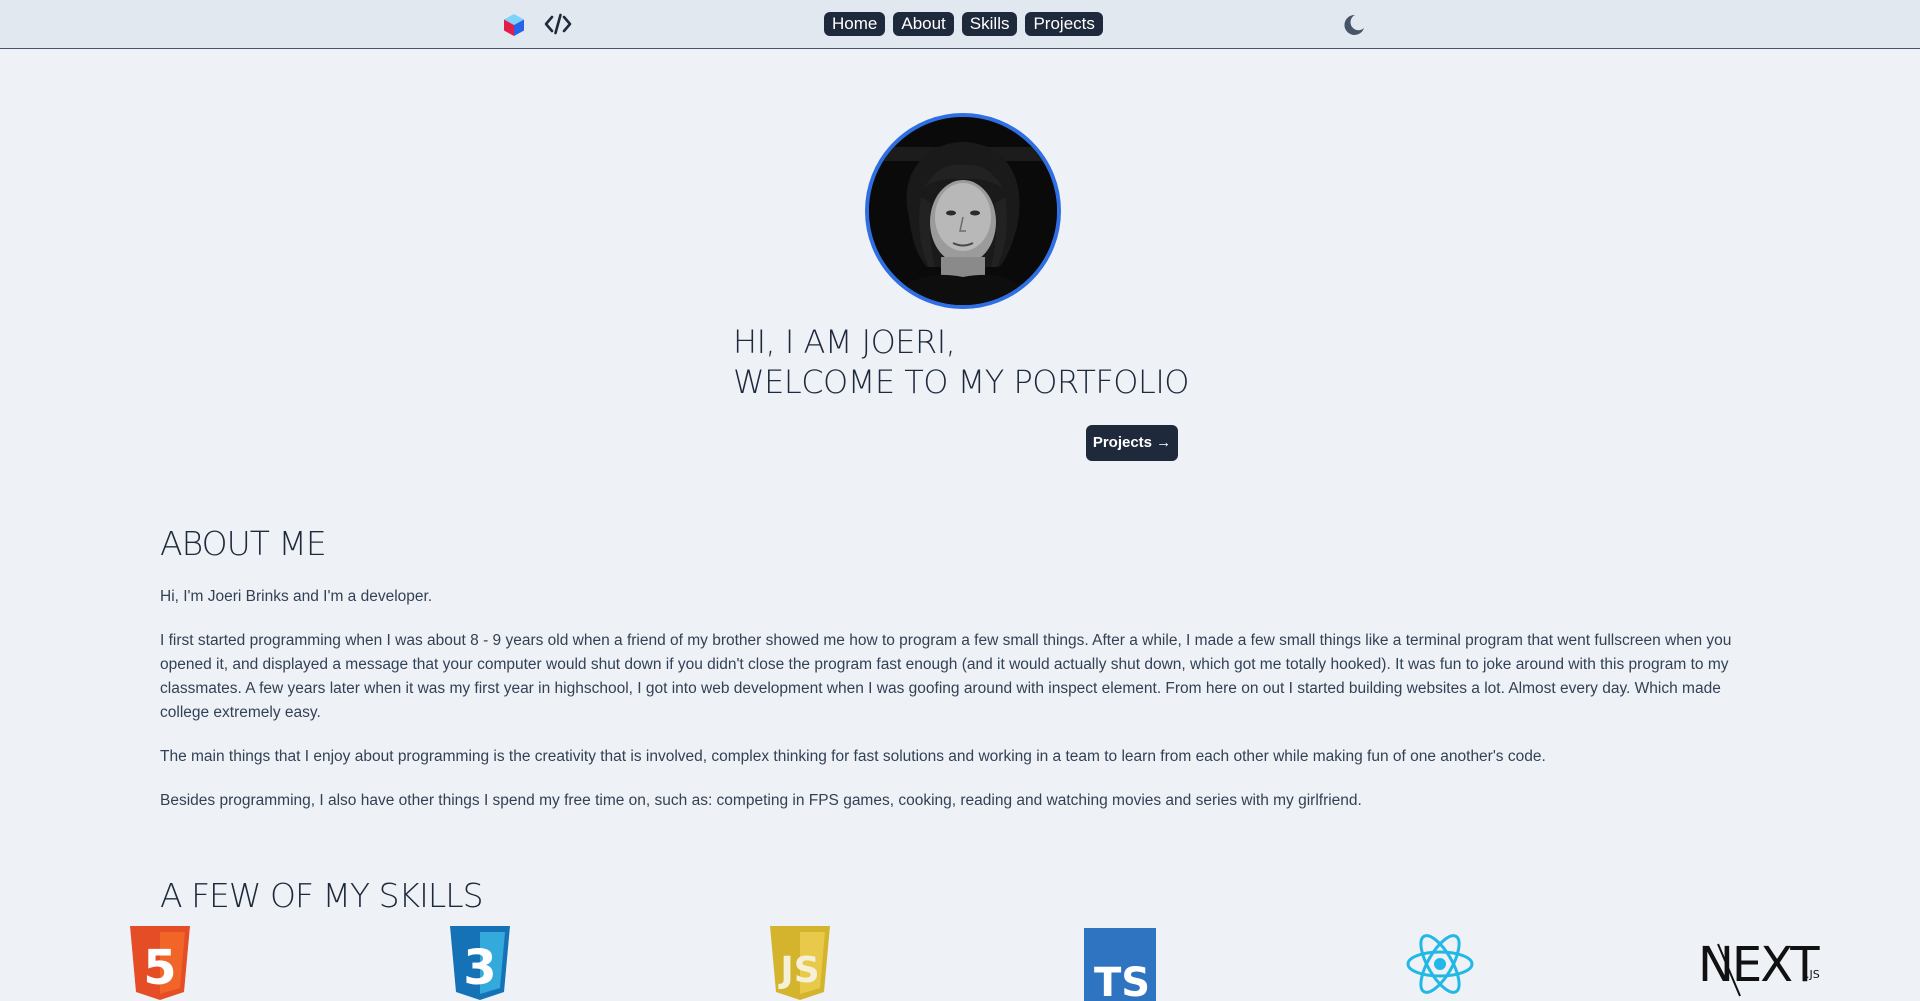  I want to click on html5-icon: 5, so click(160, 963).